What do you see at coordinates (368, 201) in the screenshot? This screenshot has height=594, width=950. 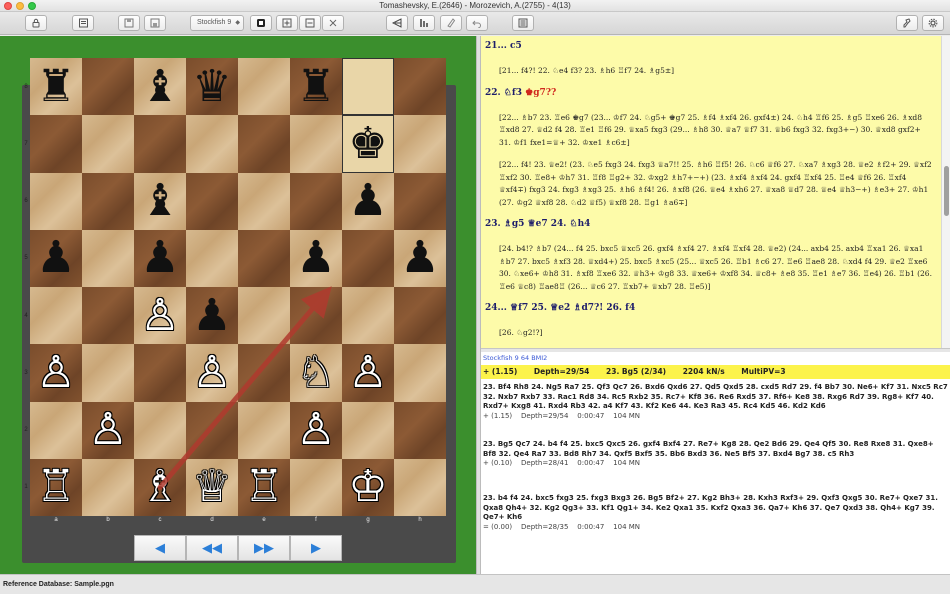 I see `piece-g6: ♟` at bounding box center [368, 201].